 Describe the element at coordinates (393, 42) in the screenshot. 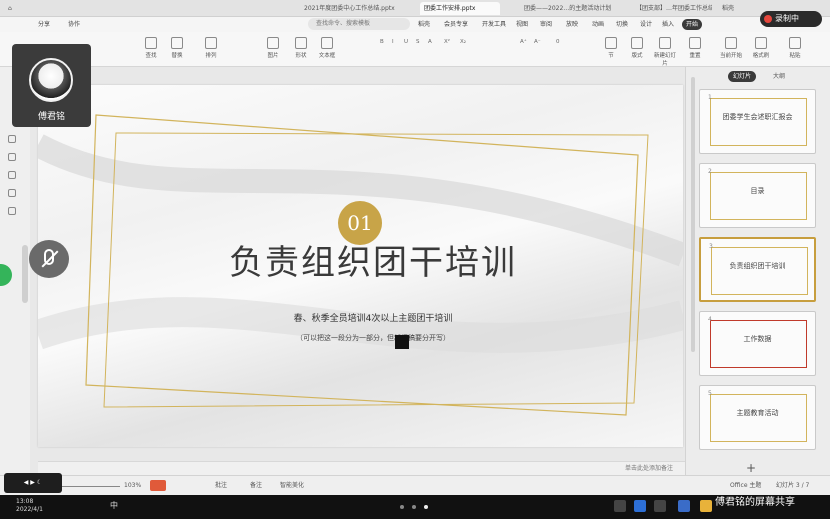

I see `italic-button: I` at that location.